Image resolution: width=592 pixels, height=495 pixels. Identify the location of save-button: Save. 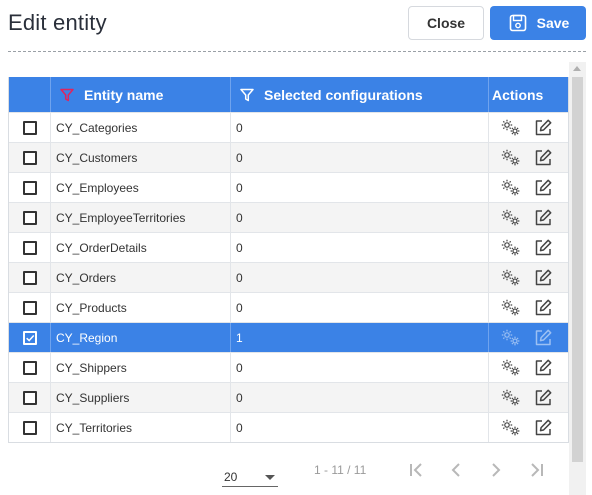
(538, 23).